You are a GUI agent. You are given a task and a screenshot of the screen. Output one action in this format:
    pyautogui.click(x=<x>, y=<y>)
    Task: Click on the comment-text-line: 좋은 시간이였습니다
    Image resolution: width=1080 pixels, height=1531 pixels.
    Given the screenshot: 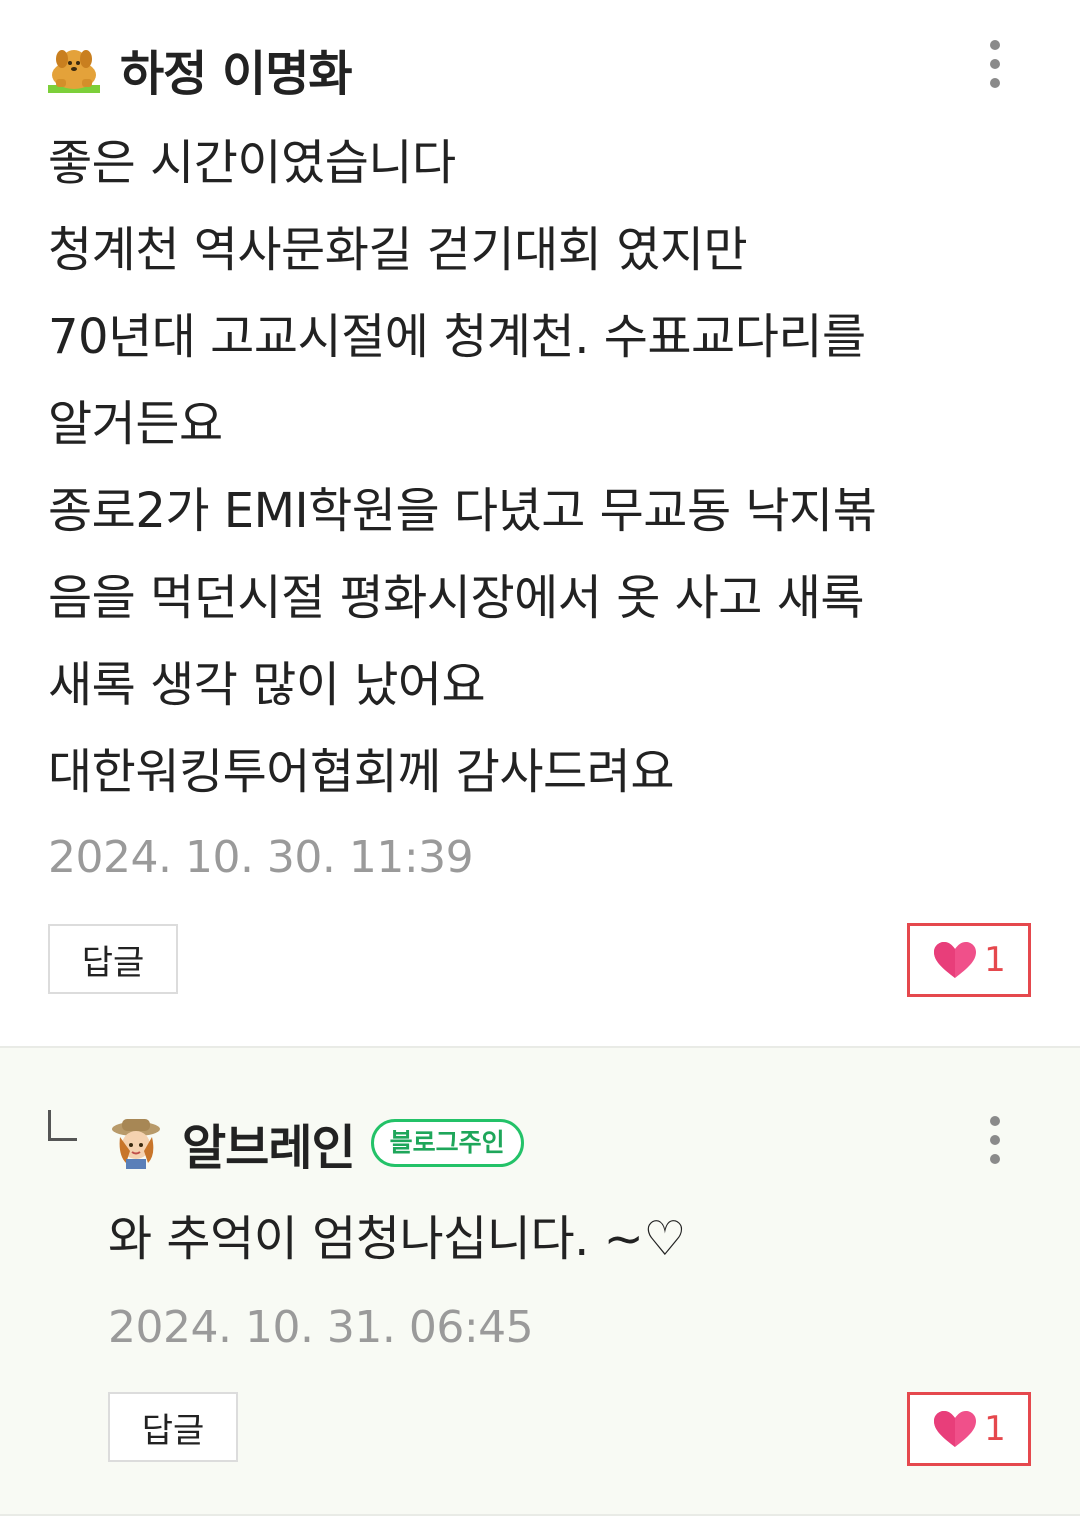 What is the action you would take?
    pyautogui.click(x=252, y=163)
    